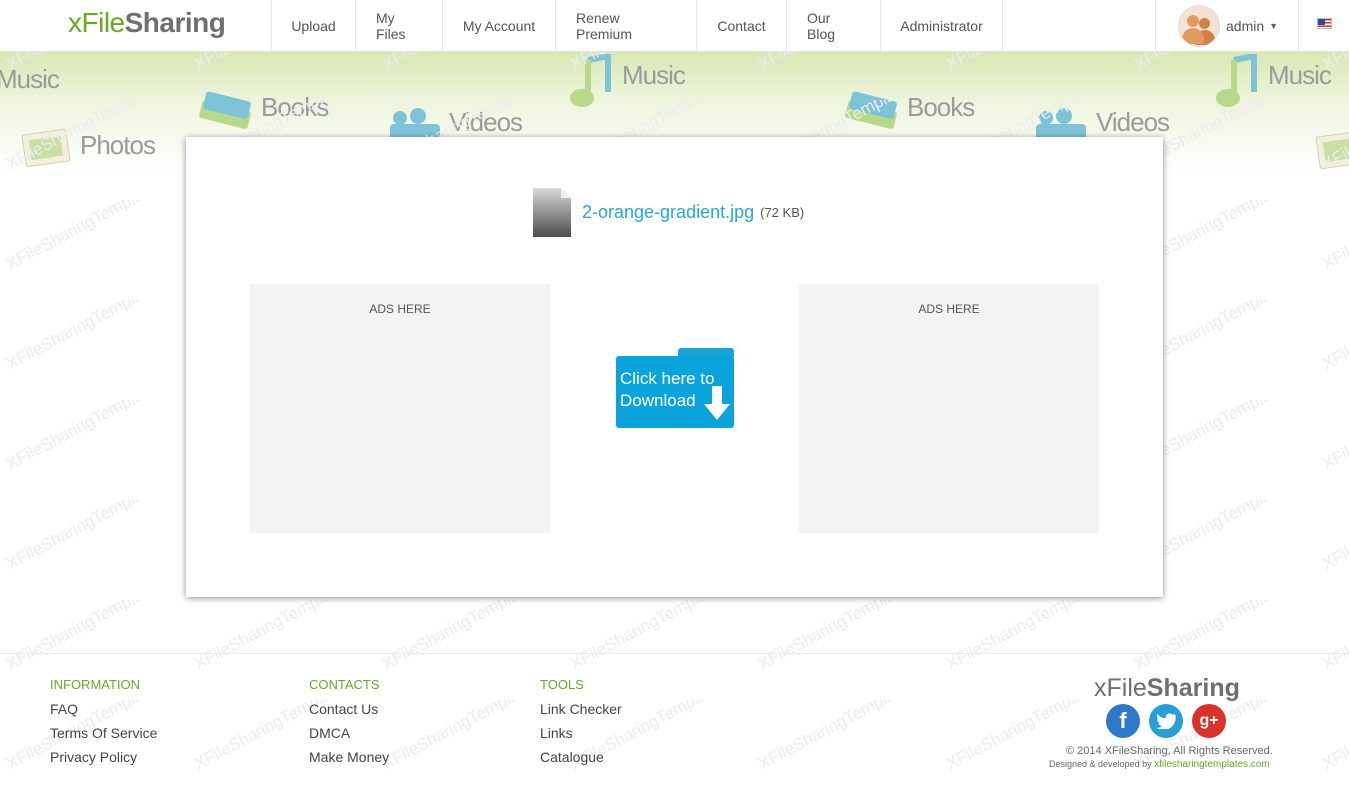 The image size is (1349, 789). I want to click on file-name-link: 2-orange-gradient.jpg, so click(668, 212).